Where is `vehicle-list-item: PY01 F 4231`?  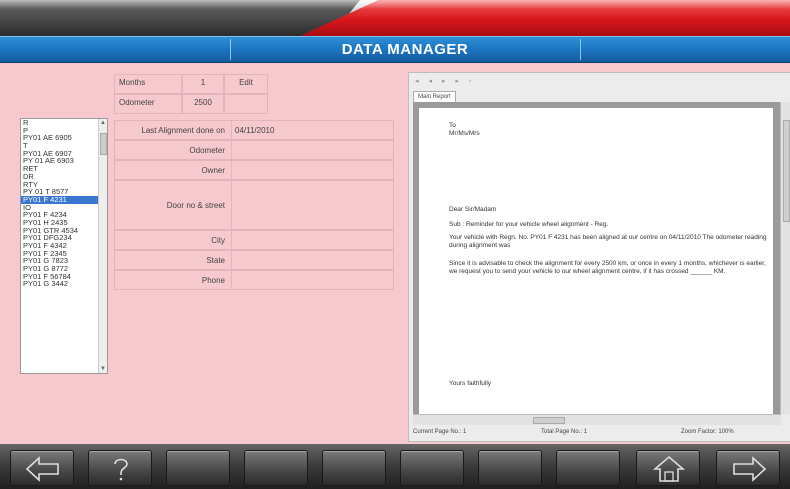 vehicle-list-item: PY01 F 4231 is located at coordinates (64, 200).